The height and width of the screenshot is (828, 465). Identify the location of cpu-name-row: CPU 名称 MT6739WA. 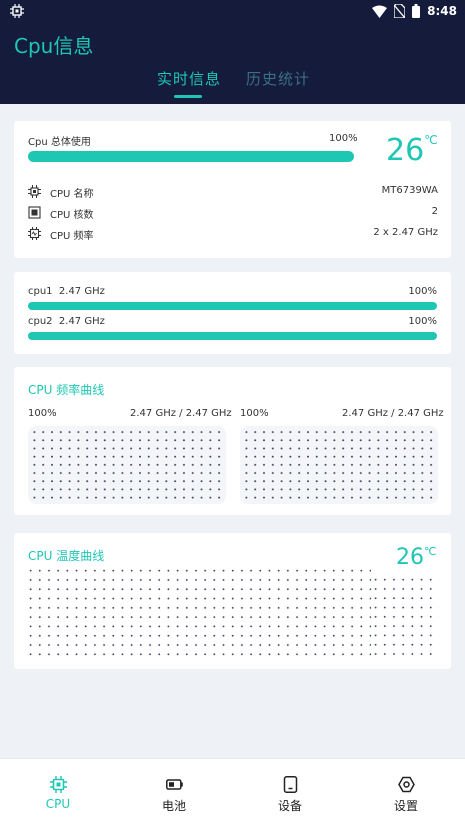
(233, 192).